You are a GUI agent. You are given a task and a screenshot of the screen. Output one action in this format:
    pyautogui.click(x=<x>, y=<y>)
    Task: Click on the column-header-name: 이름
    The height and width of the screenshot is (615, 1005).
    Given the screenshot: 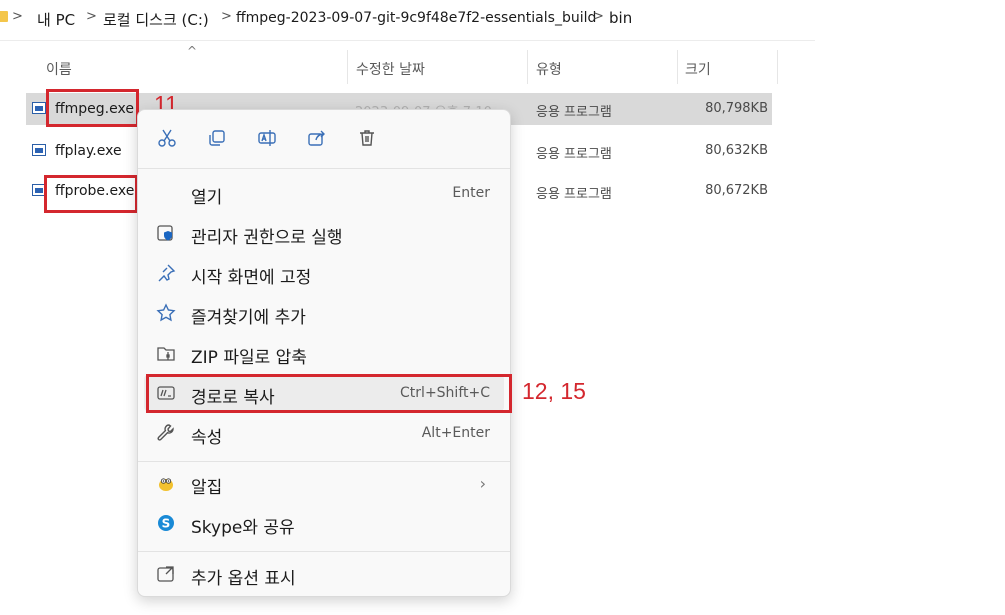 What is the action you would take?
    pyautogui.click(x=59, y=69)
    